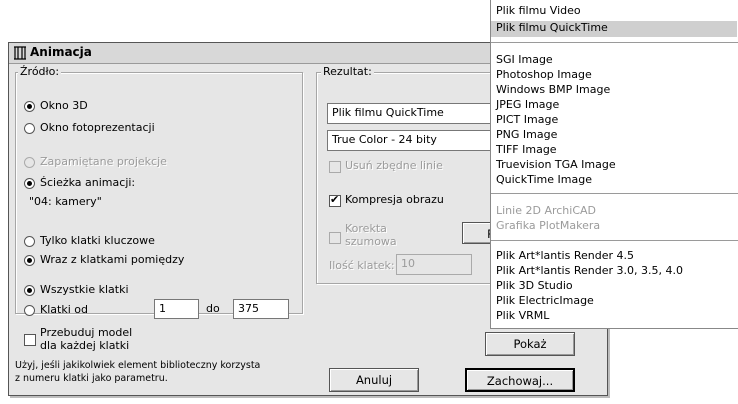 This screenshot has height=404, width=738. I want to click on radio-okno-fotoprezentacji, so click(29, 128).